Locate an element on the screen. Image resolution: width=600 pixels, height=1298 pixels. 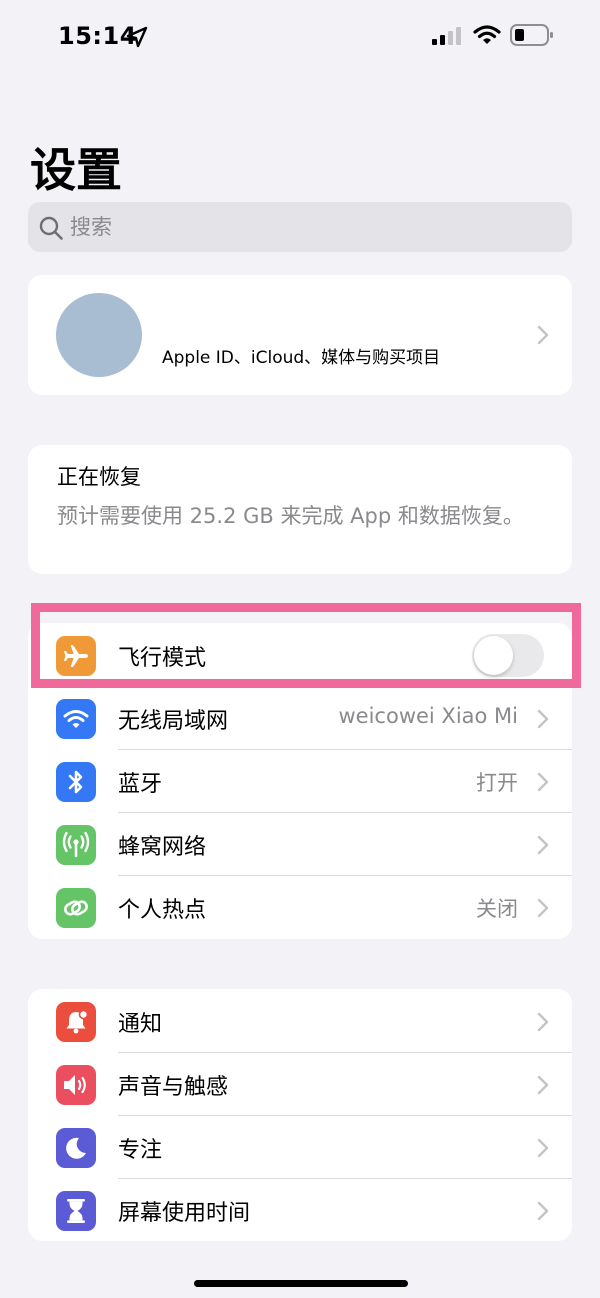
row-label: 个人热点 is located at coordinates (162, 910).